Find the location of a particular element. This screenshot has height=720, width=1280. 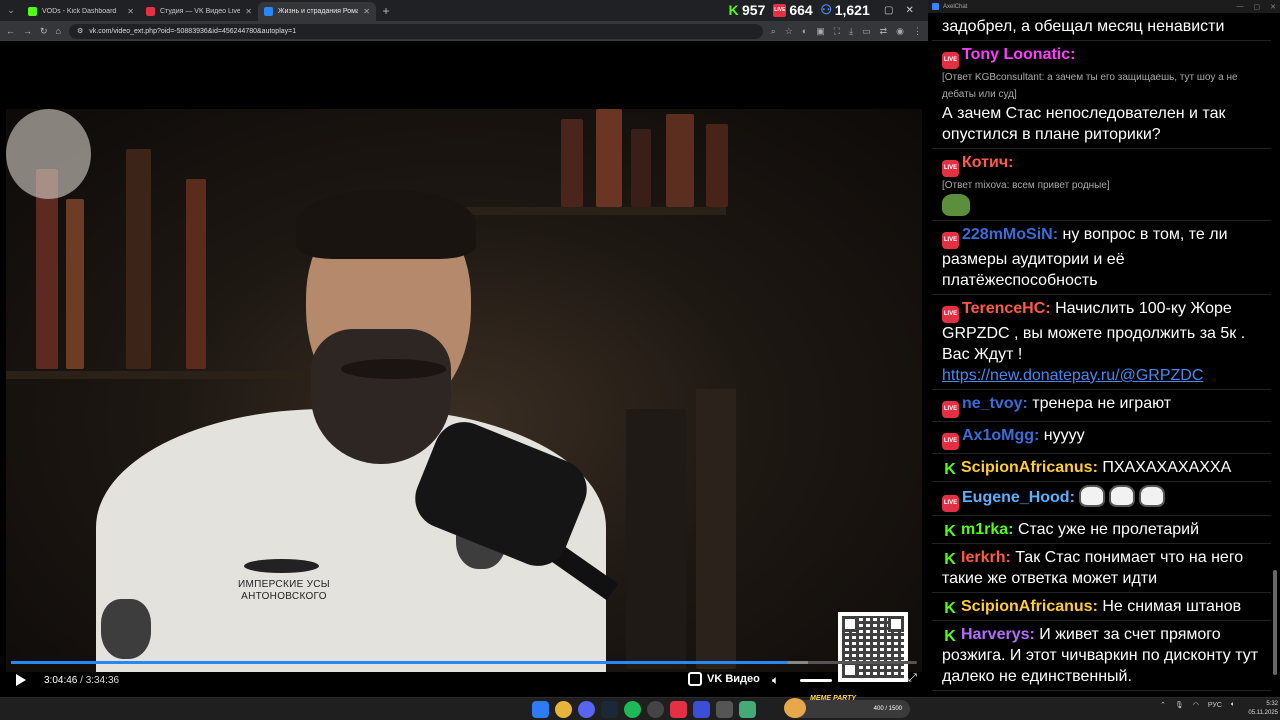

book is located at coordinates (641, 168).